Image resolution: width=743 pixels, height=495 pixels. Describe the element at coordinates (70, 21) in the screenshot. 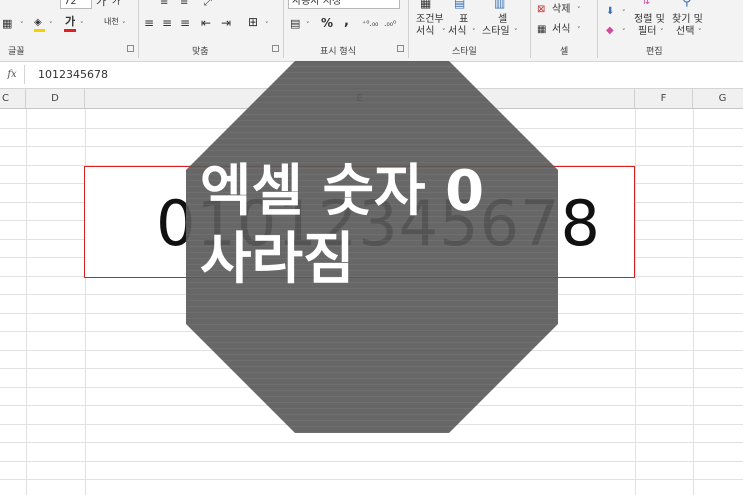

I see `font-color-button: 가` at that location.